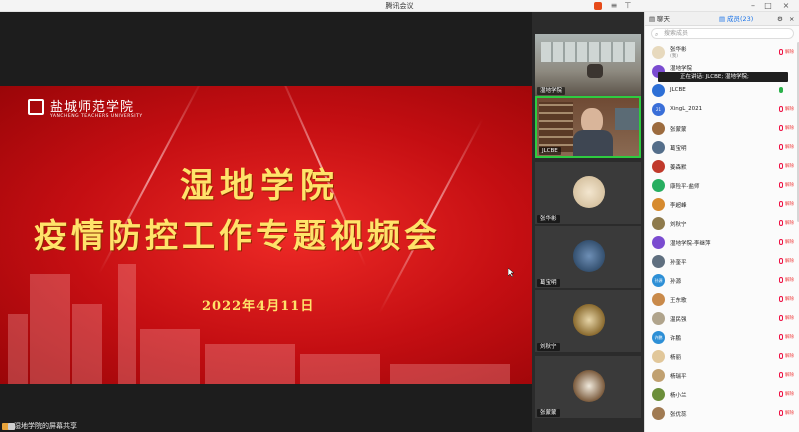  What do you see at coordinates (548, 347) in the screenshot?
I see `video-tile-name: 刘秋宁` at bounding box center [548, 347].